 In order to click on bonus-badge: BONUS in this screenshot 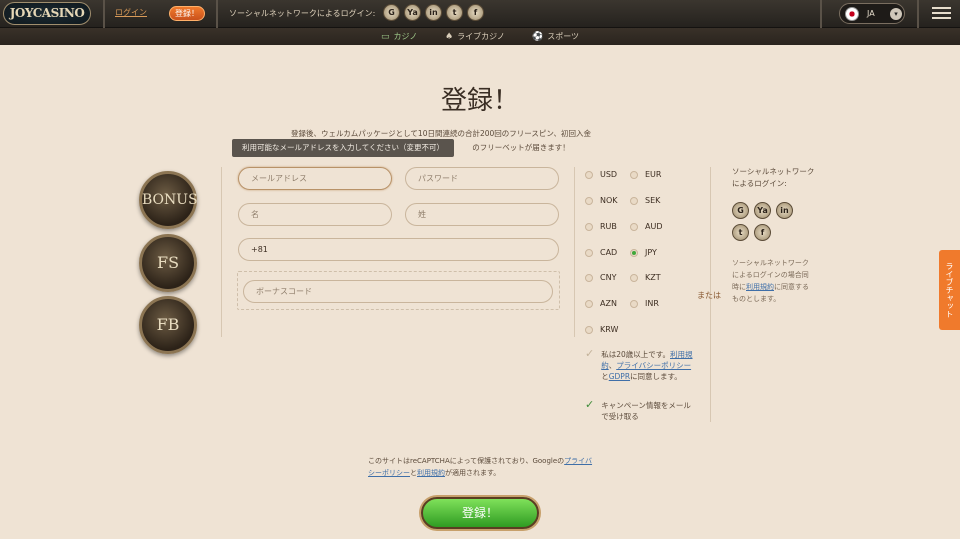, I will do `click(168, 200)`.